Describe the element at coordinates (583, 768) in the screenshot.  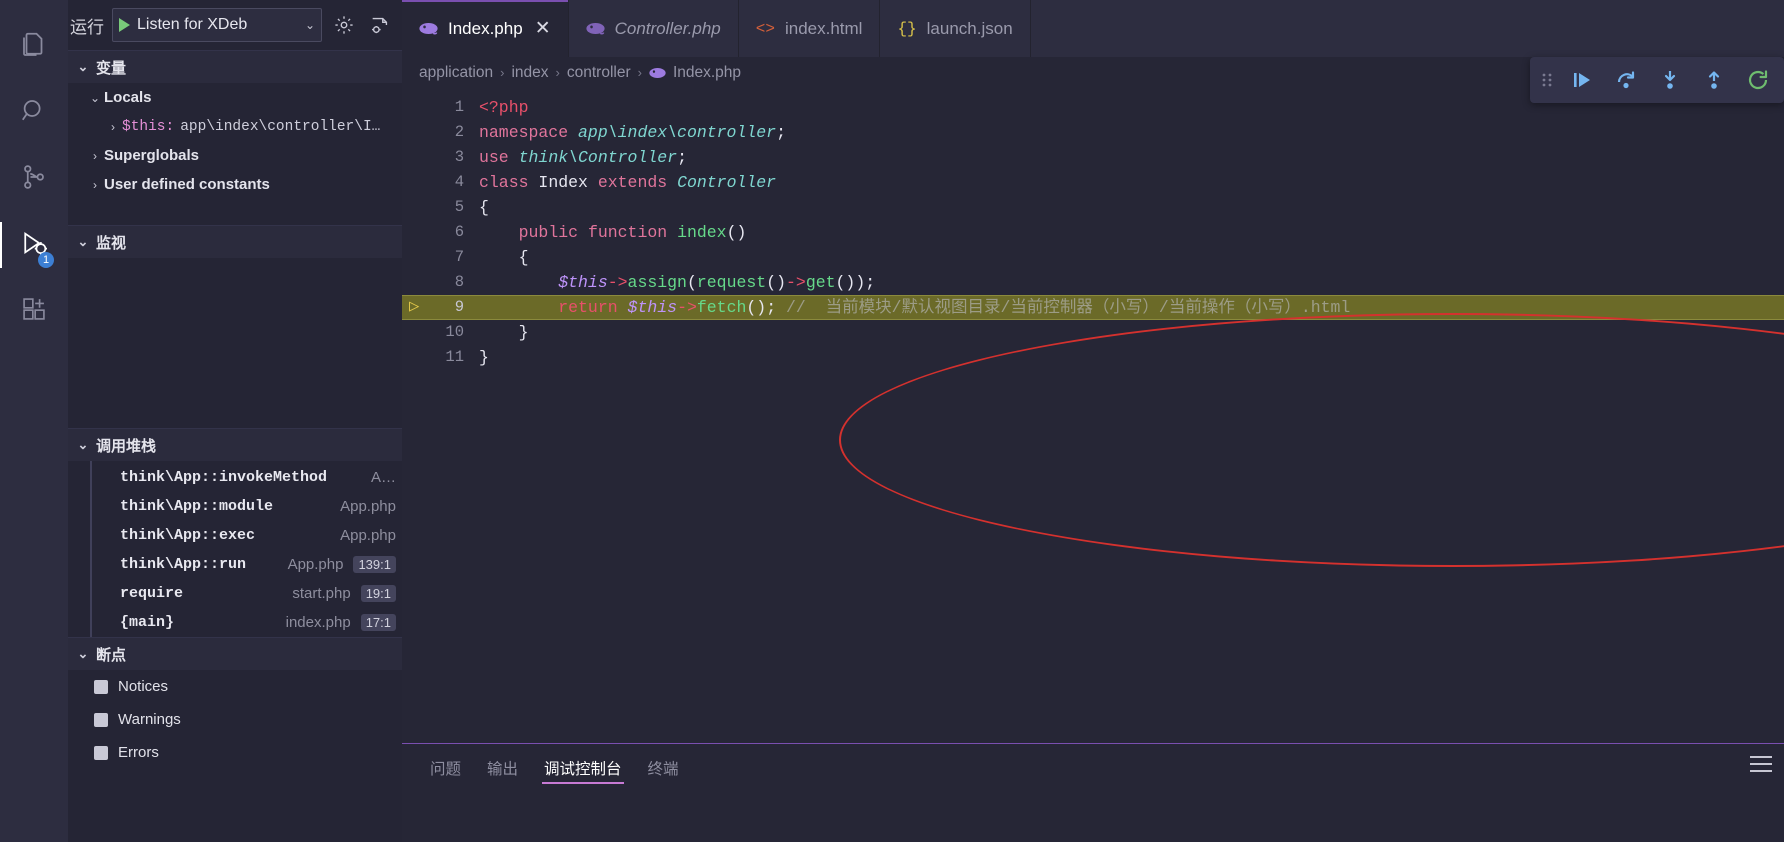
I see `panel-tab-debug-console: 调试控制台` at that location.